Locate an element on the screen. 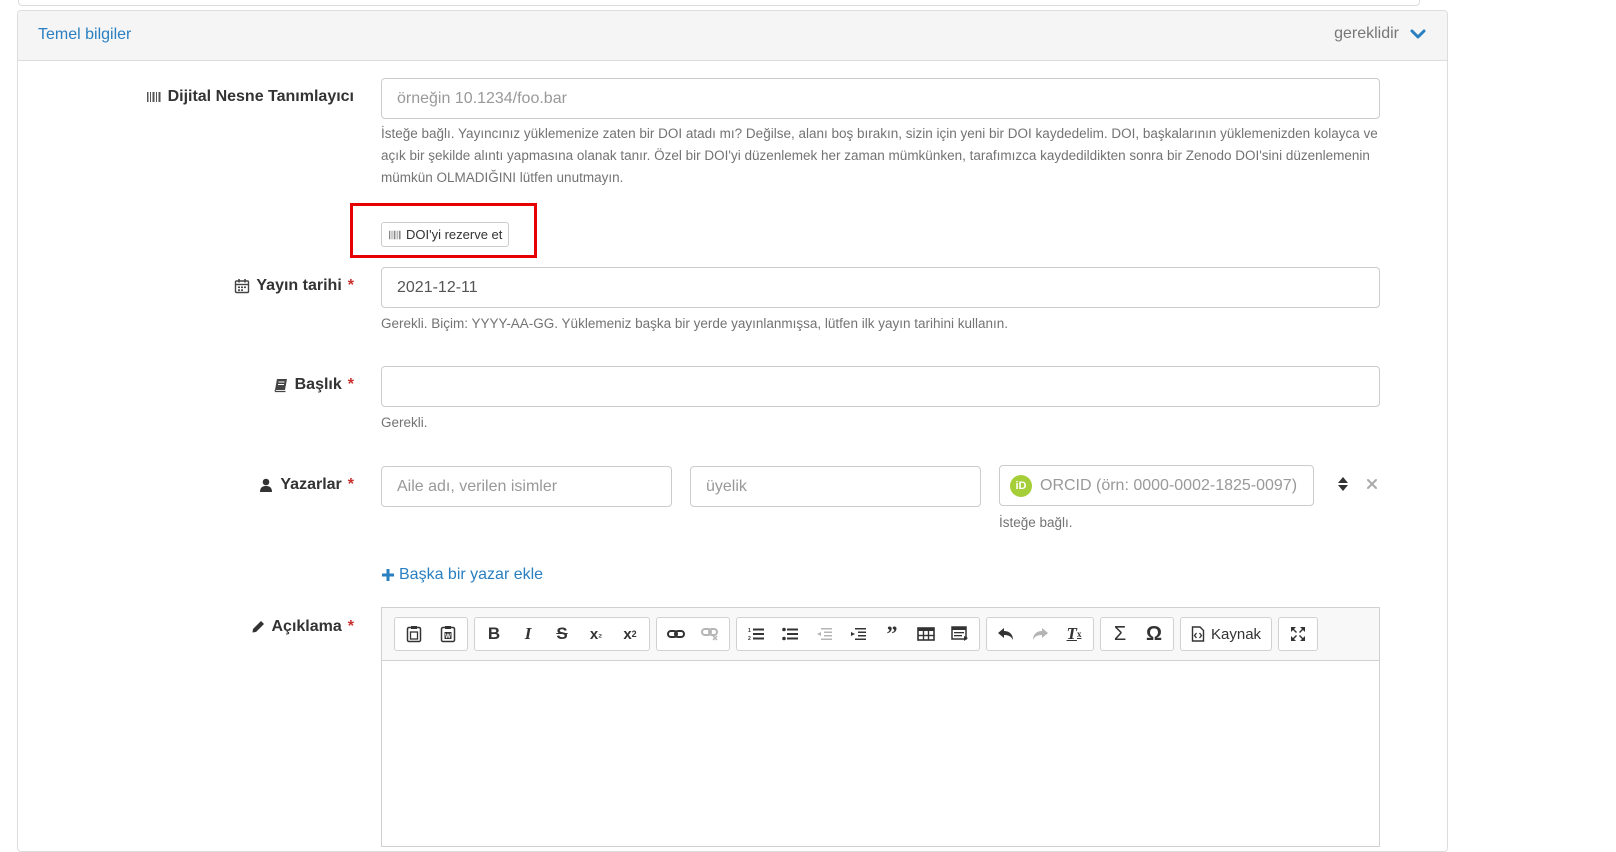  pubdate-input is located at coordinates (880, 287).